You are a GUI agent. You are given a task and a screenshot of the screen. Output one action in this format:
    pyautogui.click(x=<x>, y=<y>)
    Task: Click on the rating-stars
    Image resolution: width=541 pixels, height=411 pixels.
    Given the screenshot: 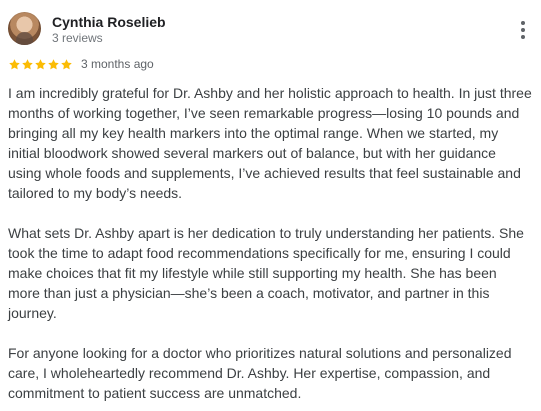 What is the action you would take?
    pyautogui.click(x=40, y=64)
    